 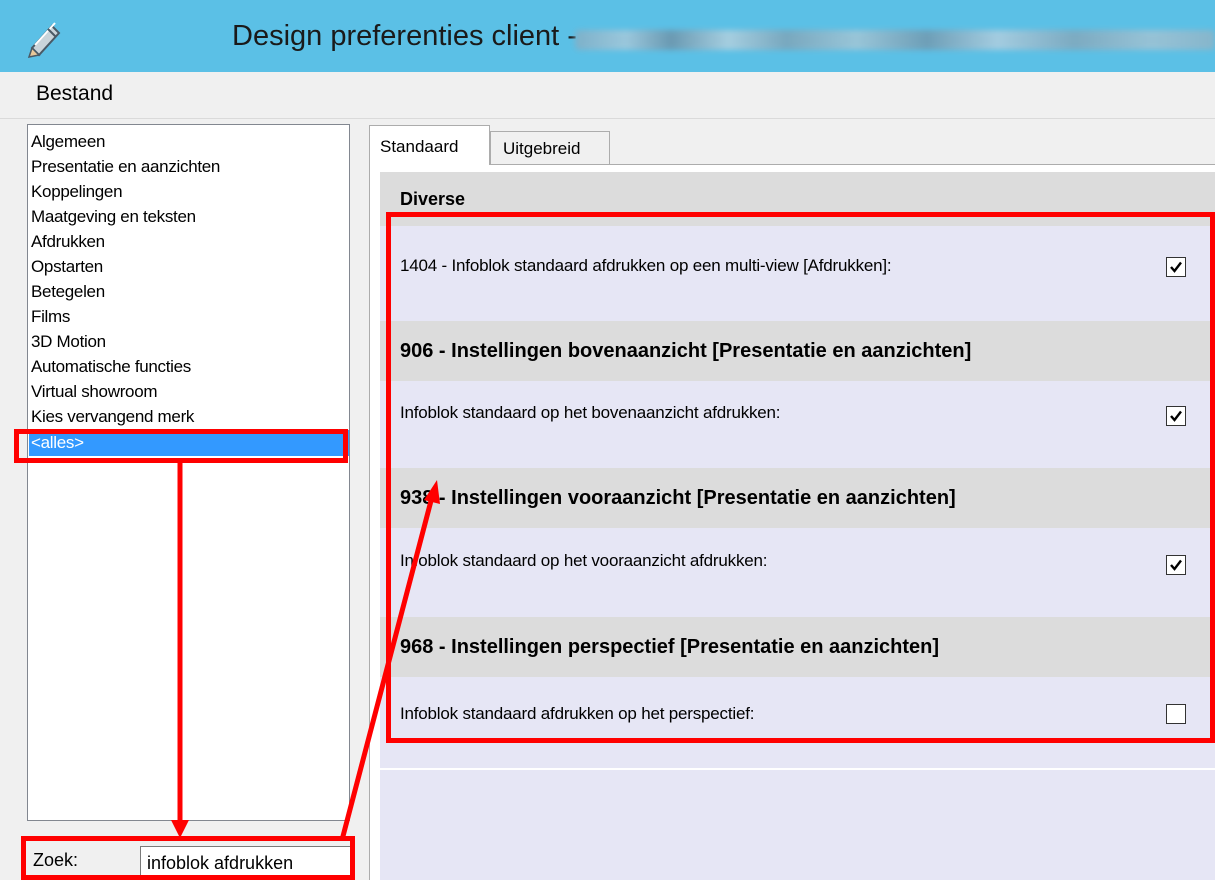 I want to click on arrow-head-up, so click(x=432, y=492).